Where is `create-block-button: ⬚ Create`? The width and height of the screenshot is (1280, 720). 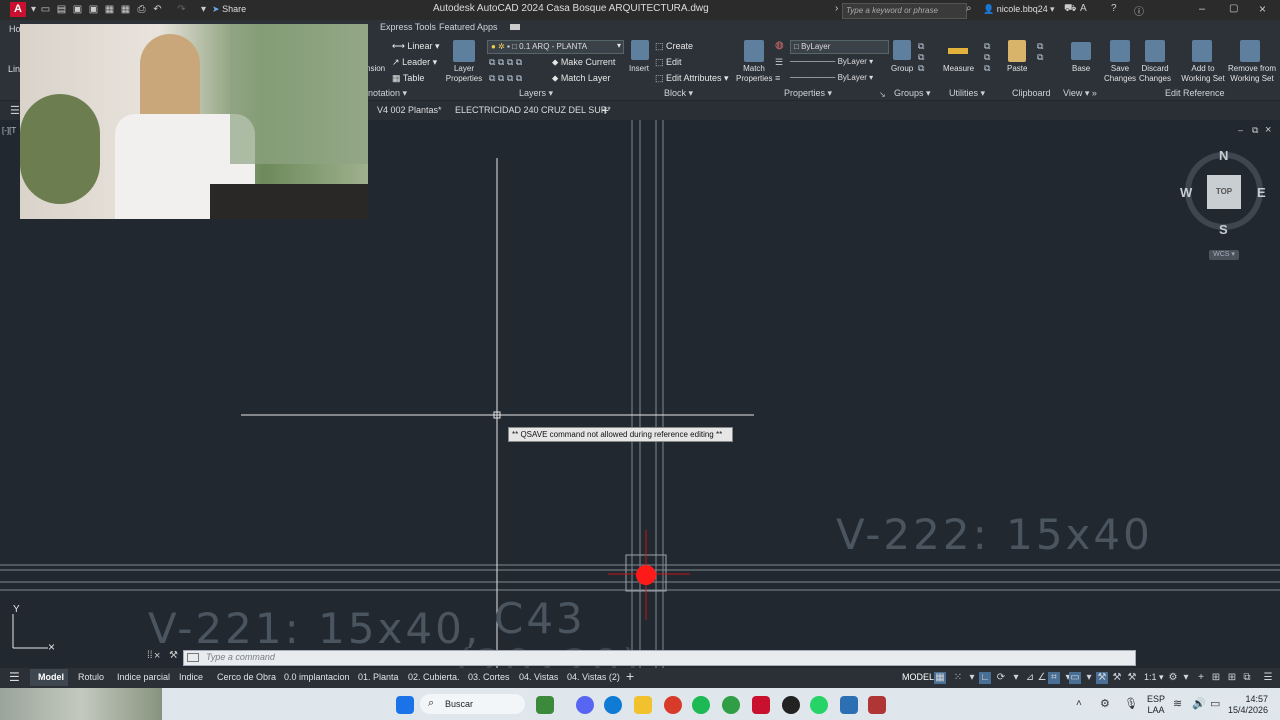 create-block-button: ⬚ Create is located at coordinates (674, 46).